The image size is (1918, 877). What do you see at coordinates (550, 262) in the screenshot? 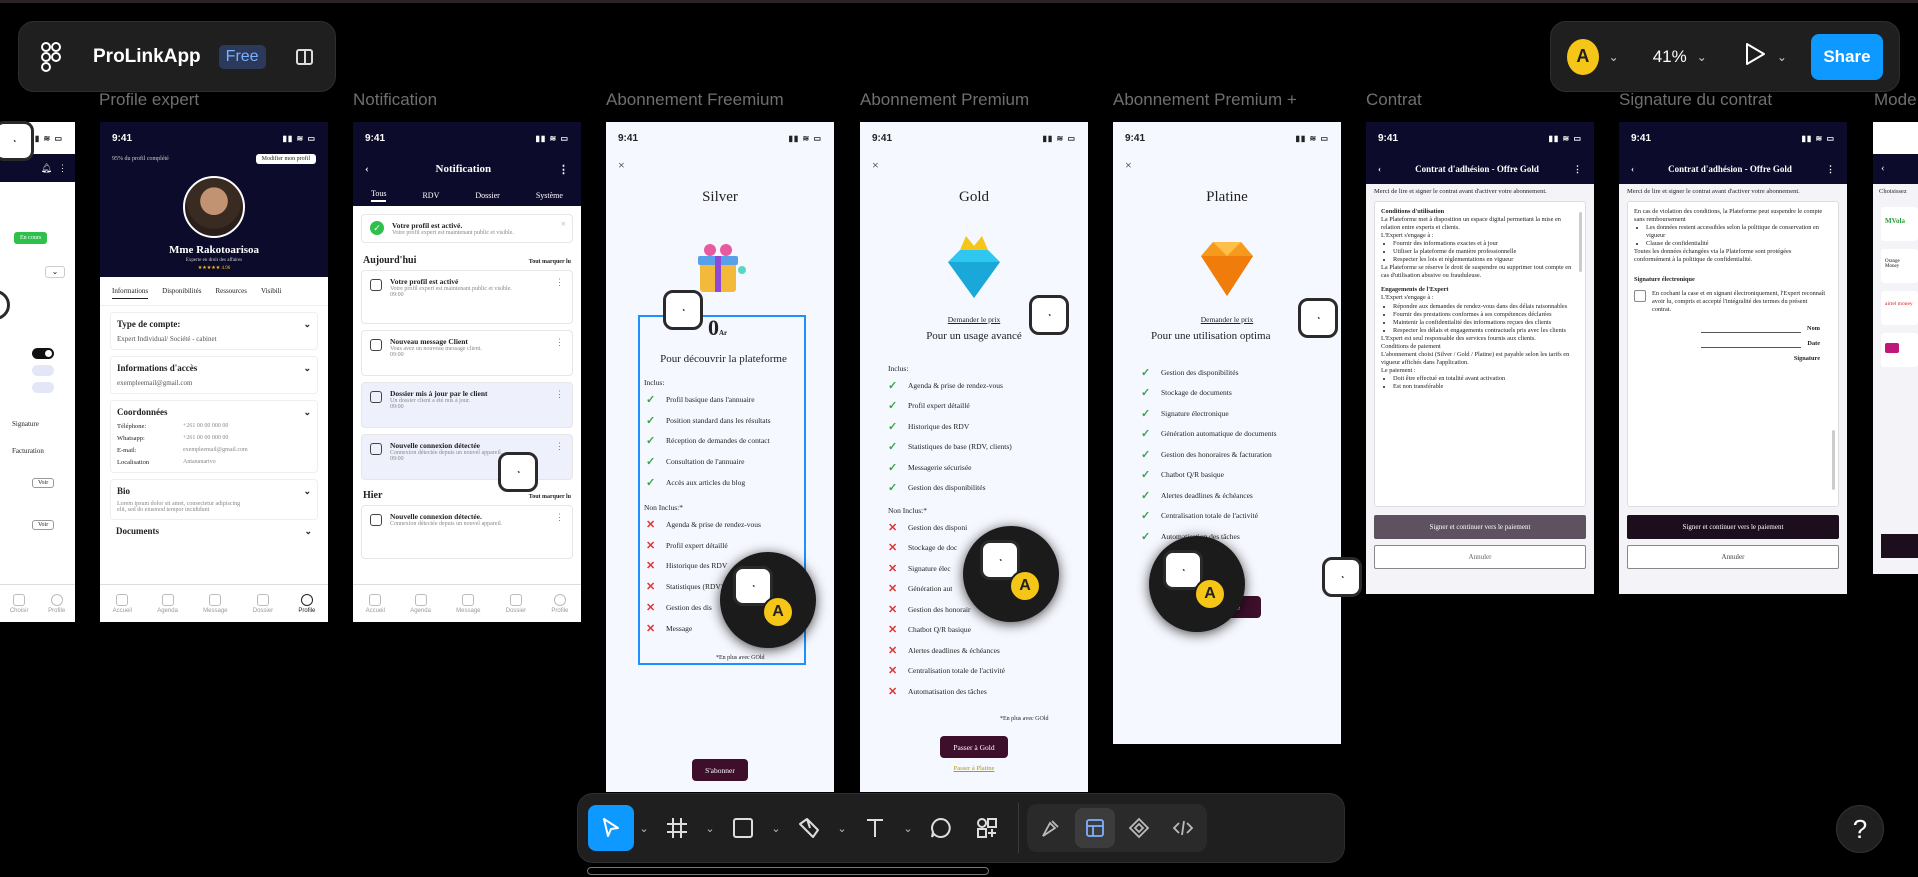
I see `mark-read-link: Tout marquer lu` at bounding box center [550, 262].